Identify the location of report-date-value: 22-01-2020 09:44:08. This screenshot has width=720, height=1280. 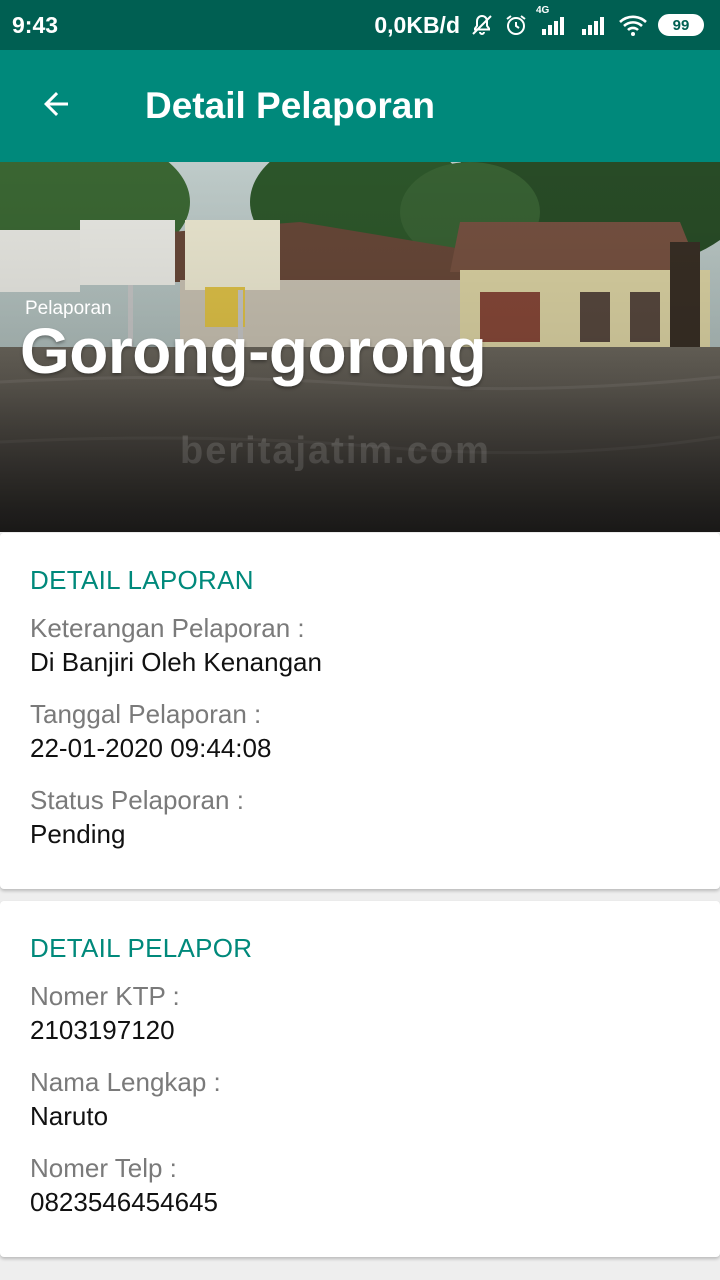
(151, 748).